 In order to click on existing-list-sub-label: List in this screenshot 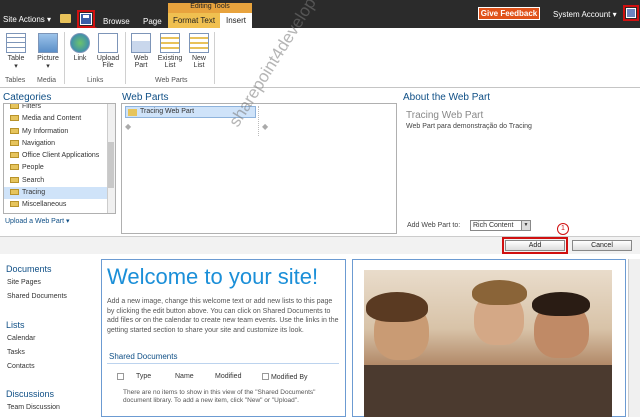, I will do `click(170, 65)`.